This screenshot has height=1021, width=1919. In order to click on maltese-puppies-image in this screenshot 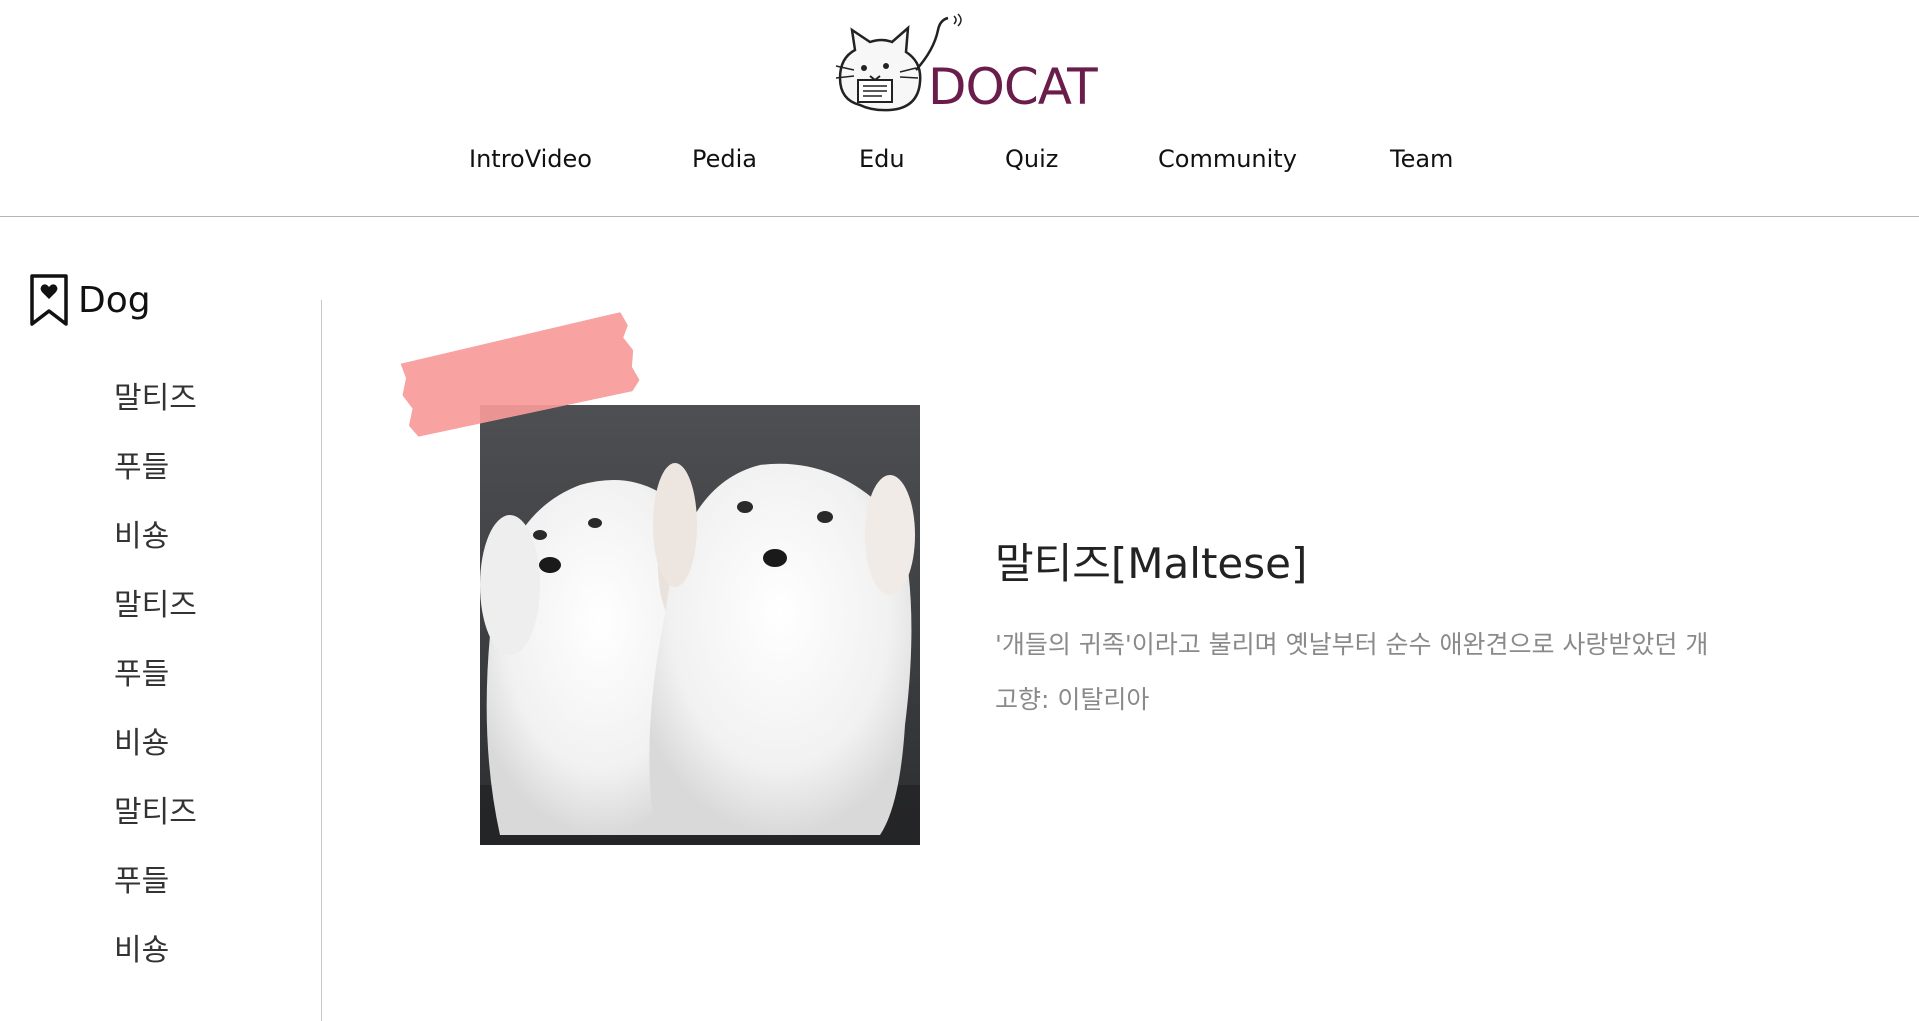, I will do `click(700, 625)`.